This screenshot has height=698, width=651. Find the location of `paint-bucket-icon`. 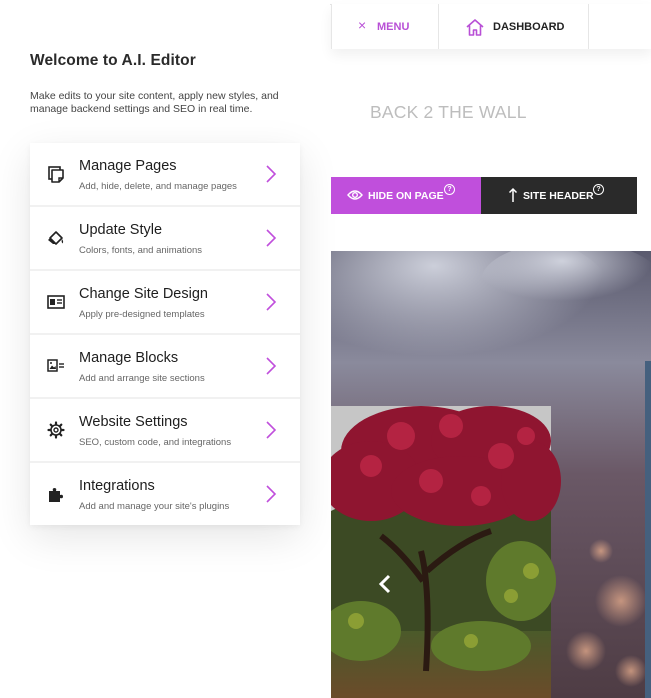

paint-bucket-icon is located at coordinates (56, 238).